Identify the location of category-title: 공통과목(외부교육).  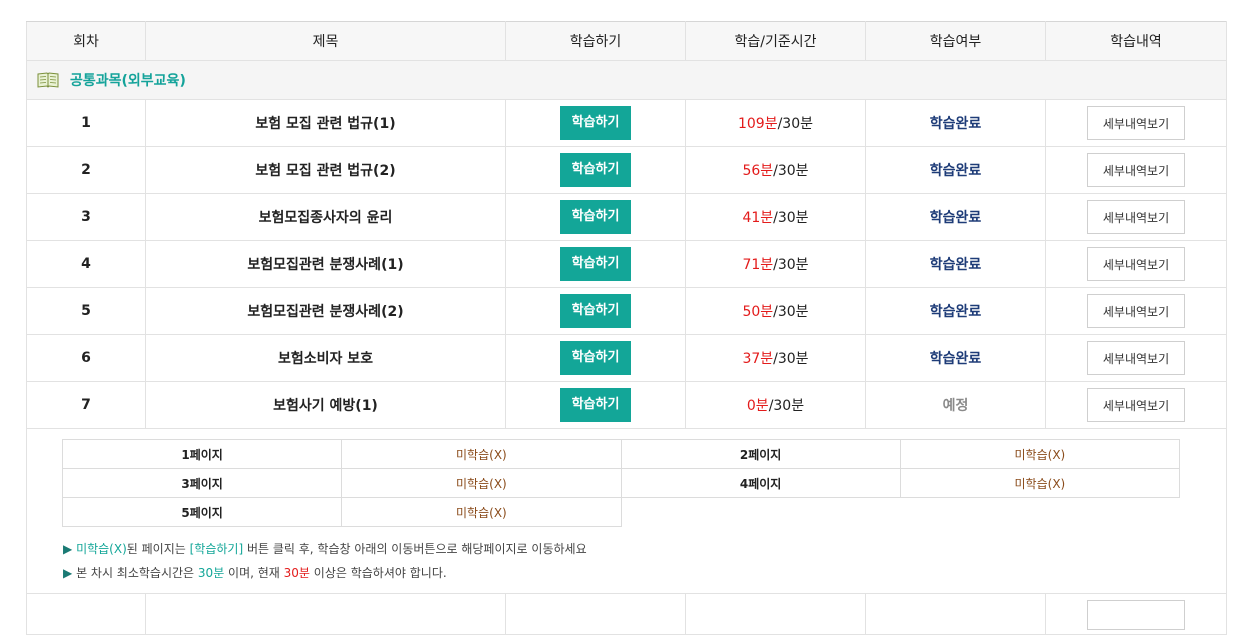
(128, 81).